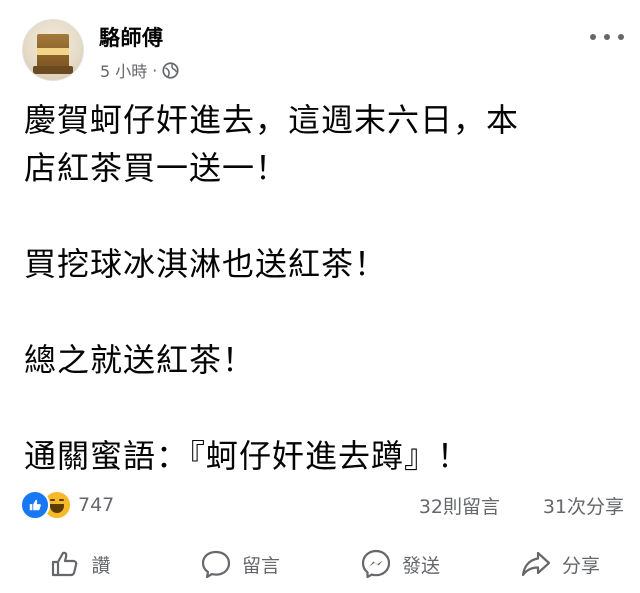 The width and height of the screenshot is (640, 593). I want to click on like-reaction-icon, so click(35, 505).